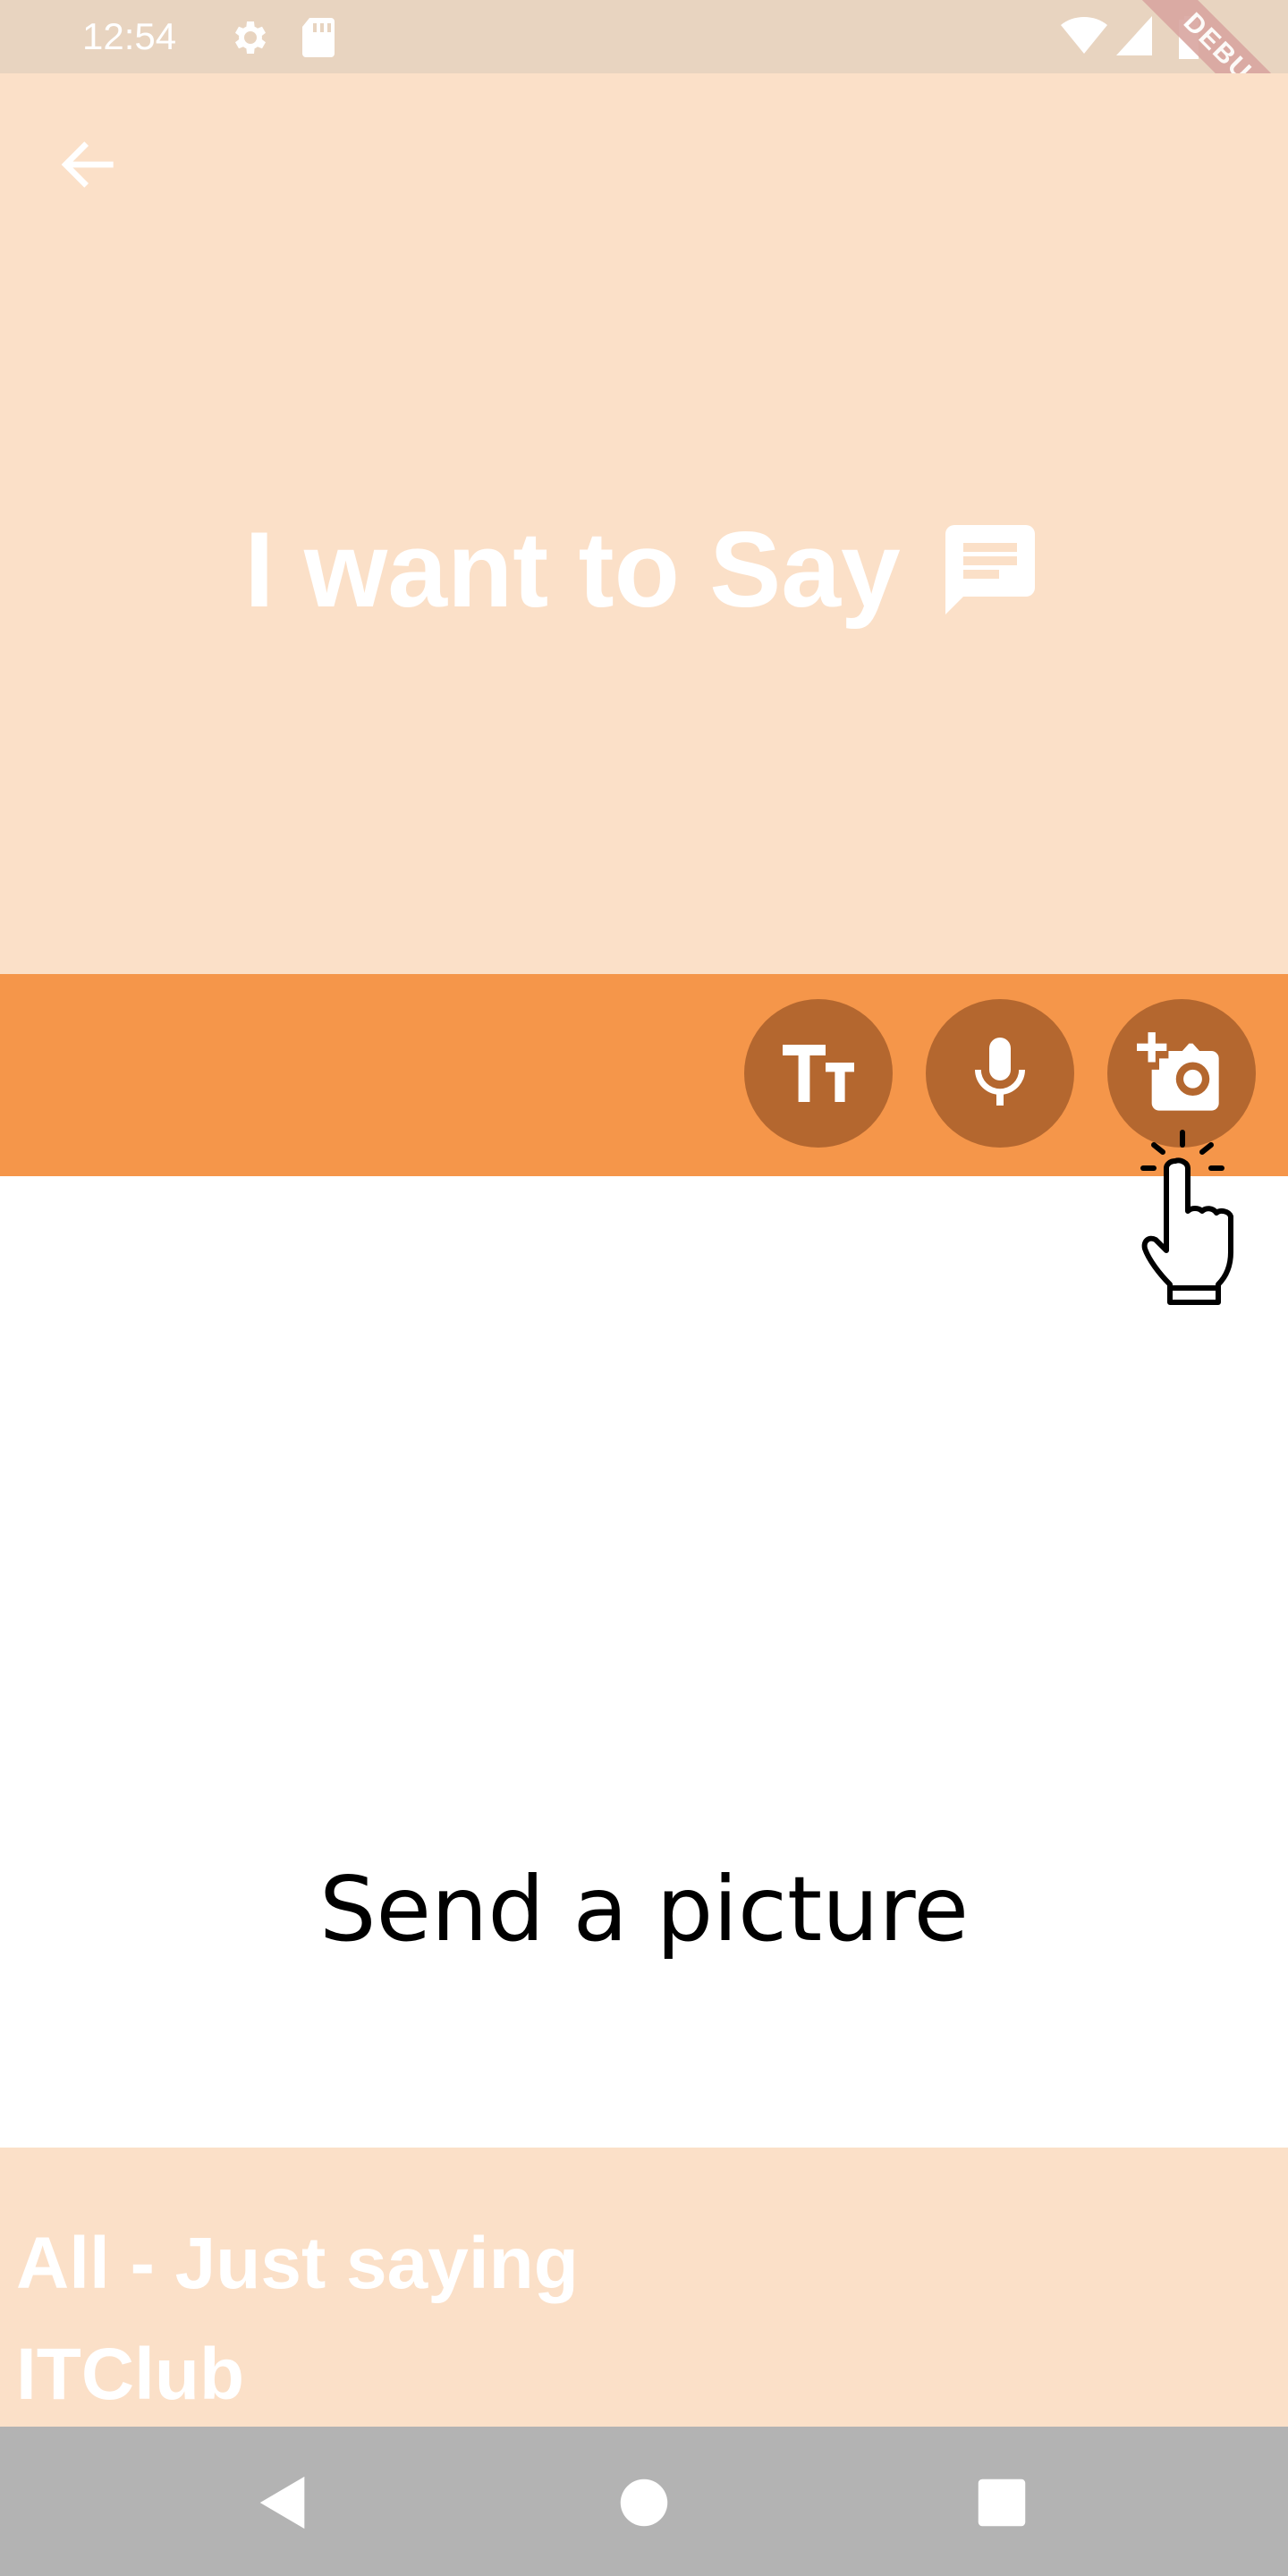 The image size is (1288, 2576). Describe the element at coordinates (572, 570) in the screenshot. I see `page-title: I want to Say` at that location.